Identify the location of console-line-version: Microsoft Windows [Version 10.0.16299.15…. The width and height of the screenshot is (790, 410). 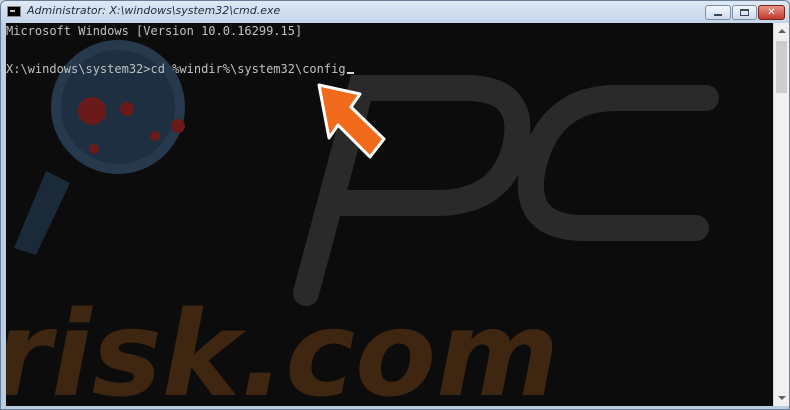
(154, 31).